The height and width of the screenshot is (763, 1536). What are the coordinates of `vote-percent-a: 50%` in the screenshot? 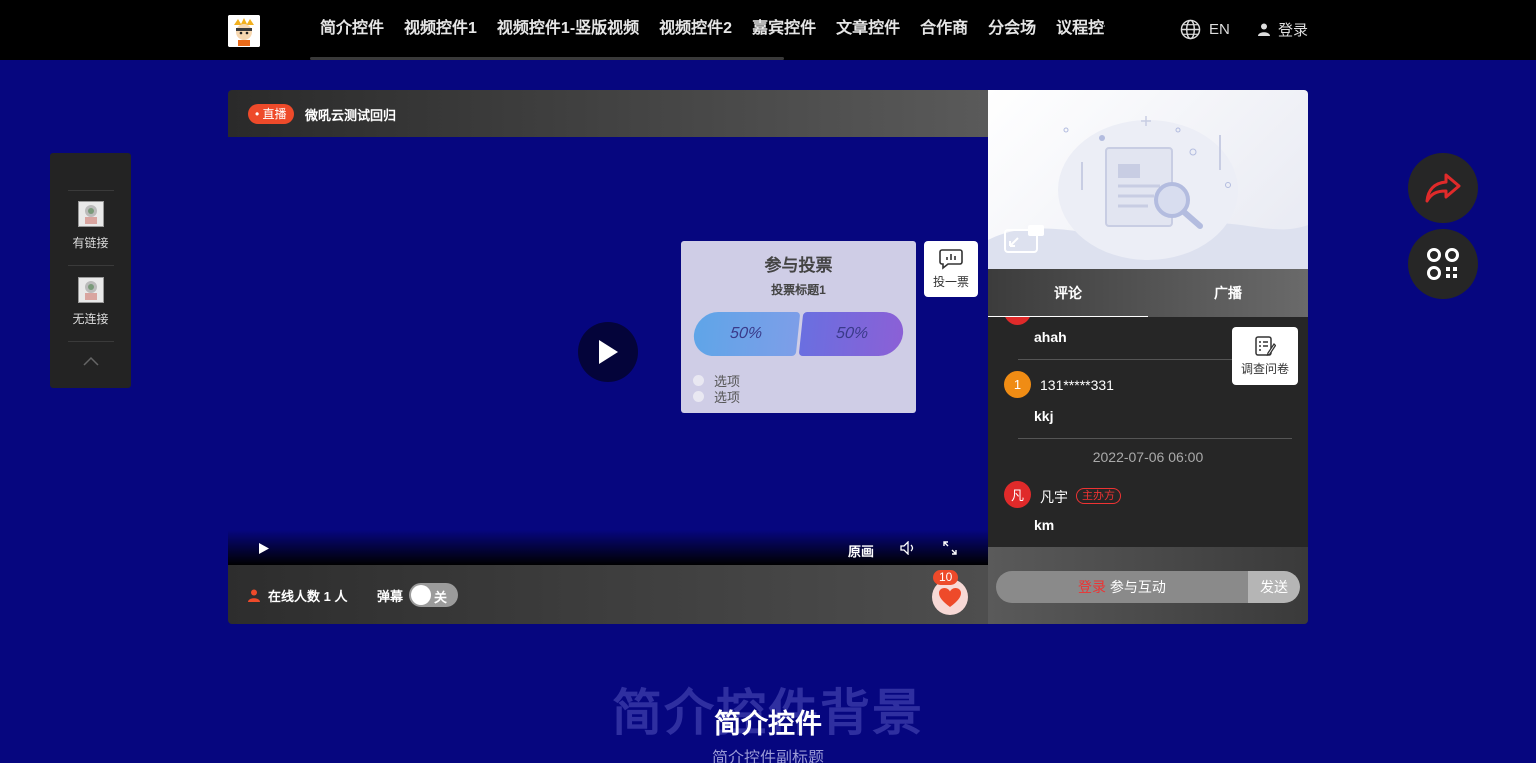 It's located at (746, 333).